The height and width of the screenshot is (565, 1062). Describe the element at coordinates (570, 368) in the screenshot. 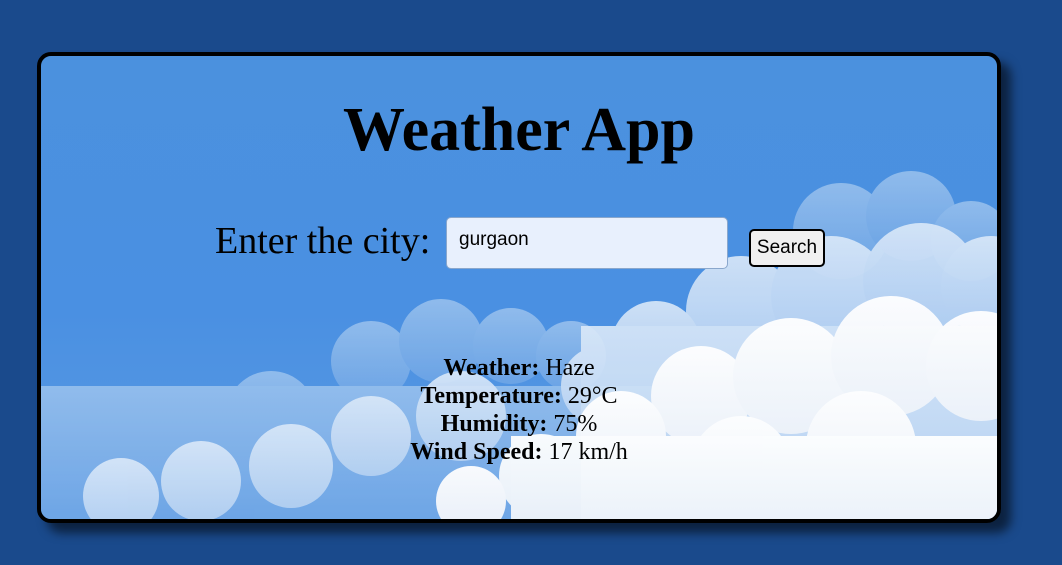

I see `weather-value: Haze` at that location.